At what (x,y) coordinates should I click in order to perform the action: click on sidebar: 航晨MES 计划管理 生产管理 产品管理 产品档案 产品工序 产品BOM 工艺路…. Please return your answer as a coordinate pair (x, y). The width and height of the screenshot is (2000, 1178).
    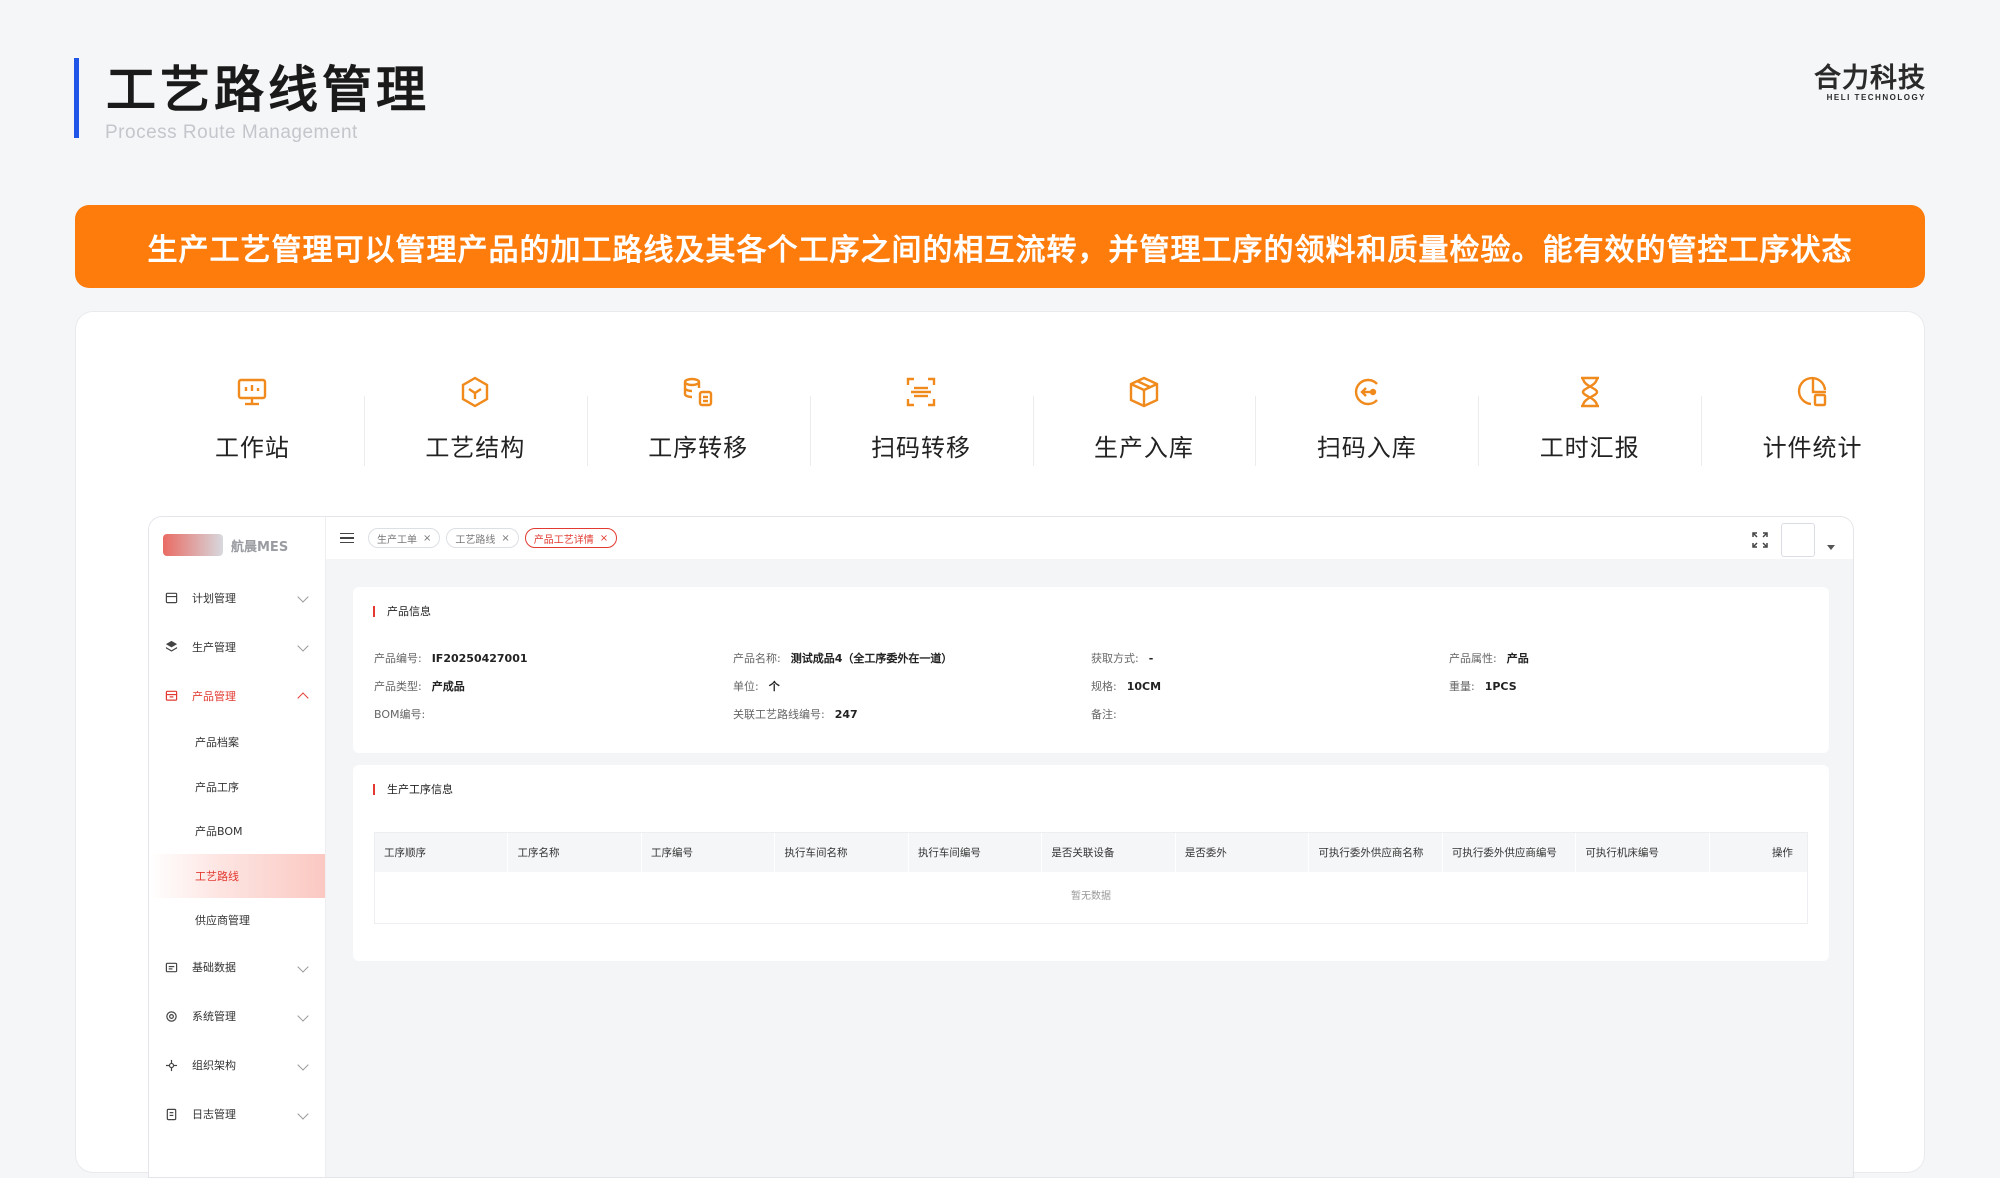
    Looking at the image, I should click on (237, 847).